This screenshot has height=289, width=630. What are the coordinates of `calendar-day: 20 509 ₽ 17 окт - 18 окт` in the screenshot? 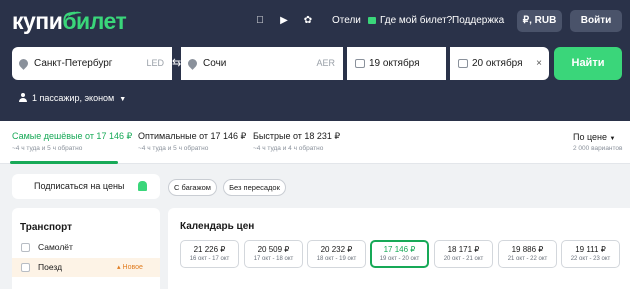 It's located at (273, 254).